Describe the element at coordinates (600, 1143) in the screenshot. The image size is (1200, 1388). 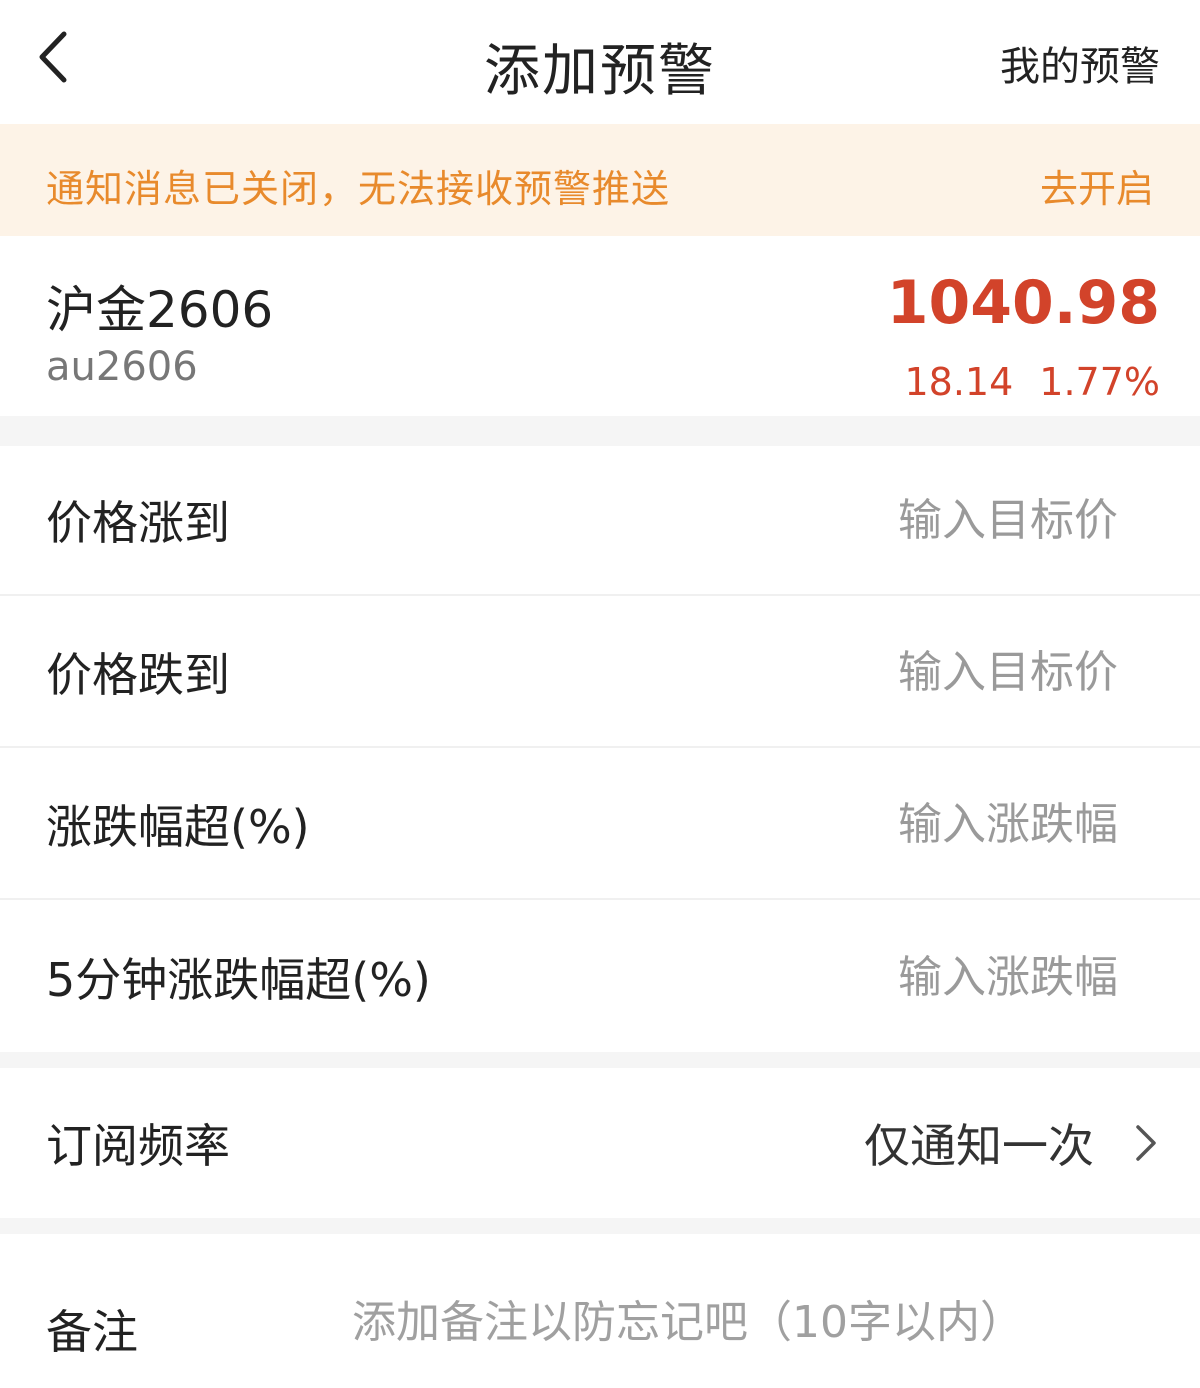
I see `frequency-row: 订阅频率 仅通知一次` at that location.